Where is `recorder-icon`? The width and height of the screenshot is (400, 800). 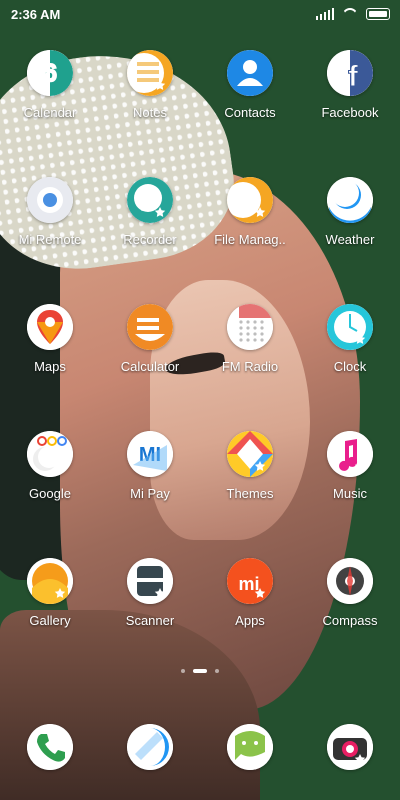
recorder-icon is located at coordinates (150, 200).